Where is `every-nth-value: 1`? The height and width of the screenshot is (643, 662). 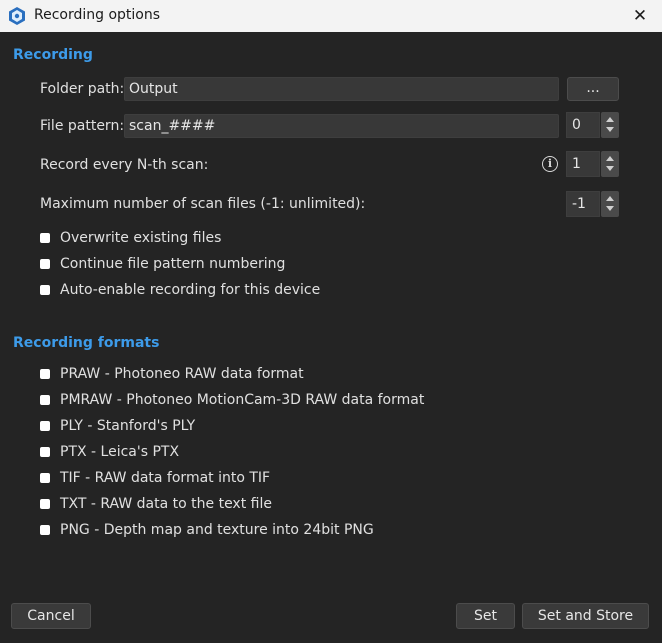 every-nth-value: 1 is located at coordinates (583, 164).